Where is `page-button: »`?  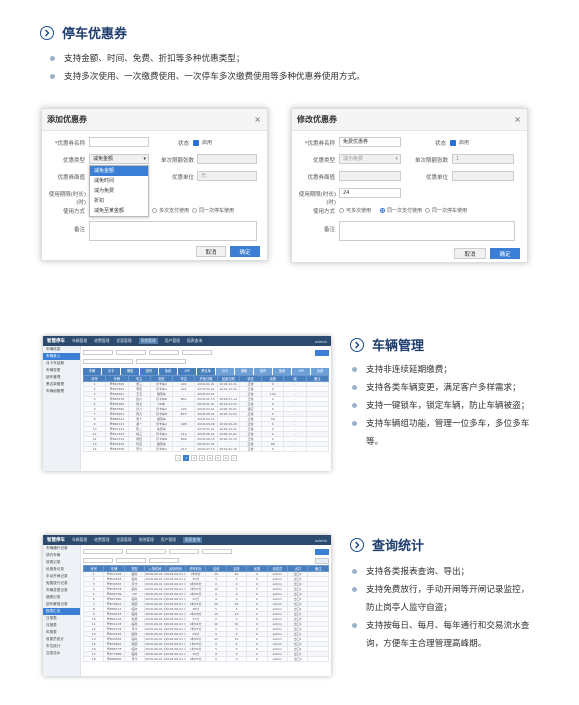 page-button: » is located at coordinates (233, 458).